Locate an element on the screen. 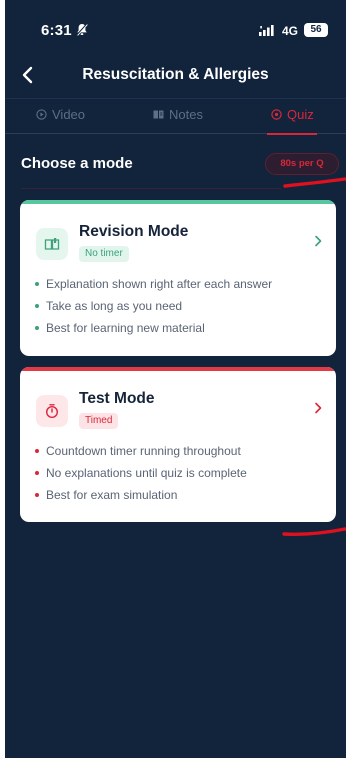 This screenshot has height=758, width=351. page-title: Resuscitation & Allergies is located at coordinates (175, 74).